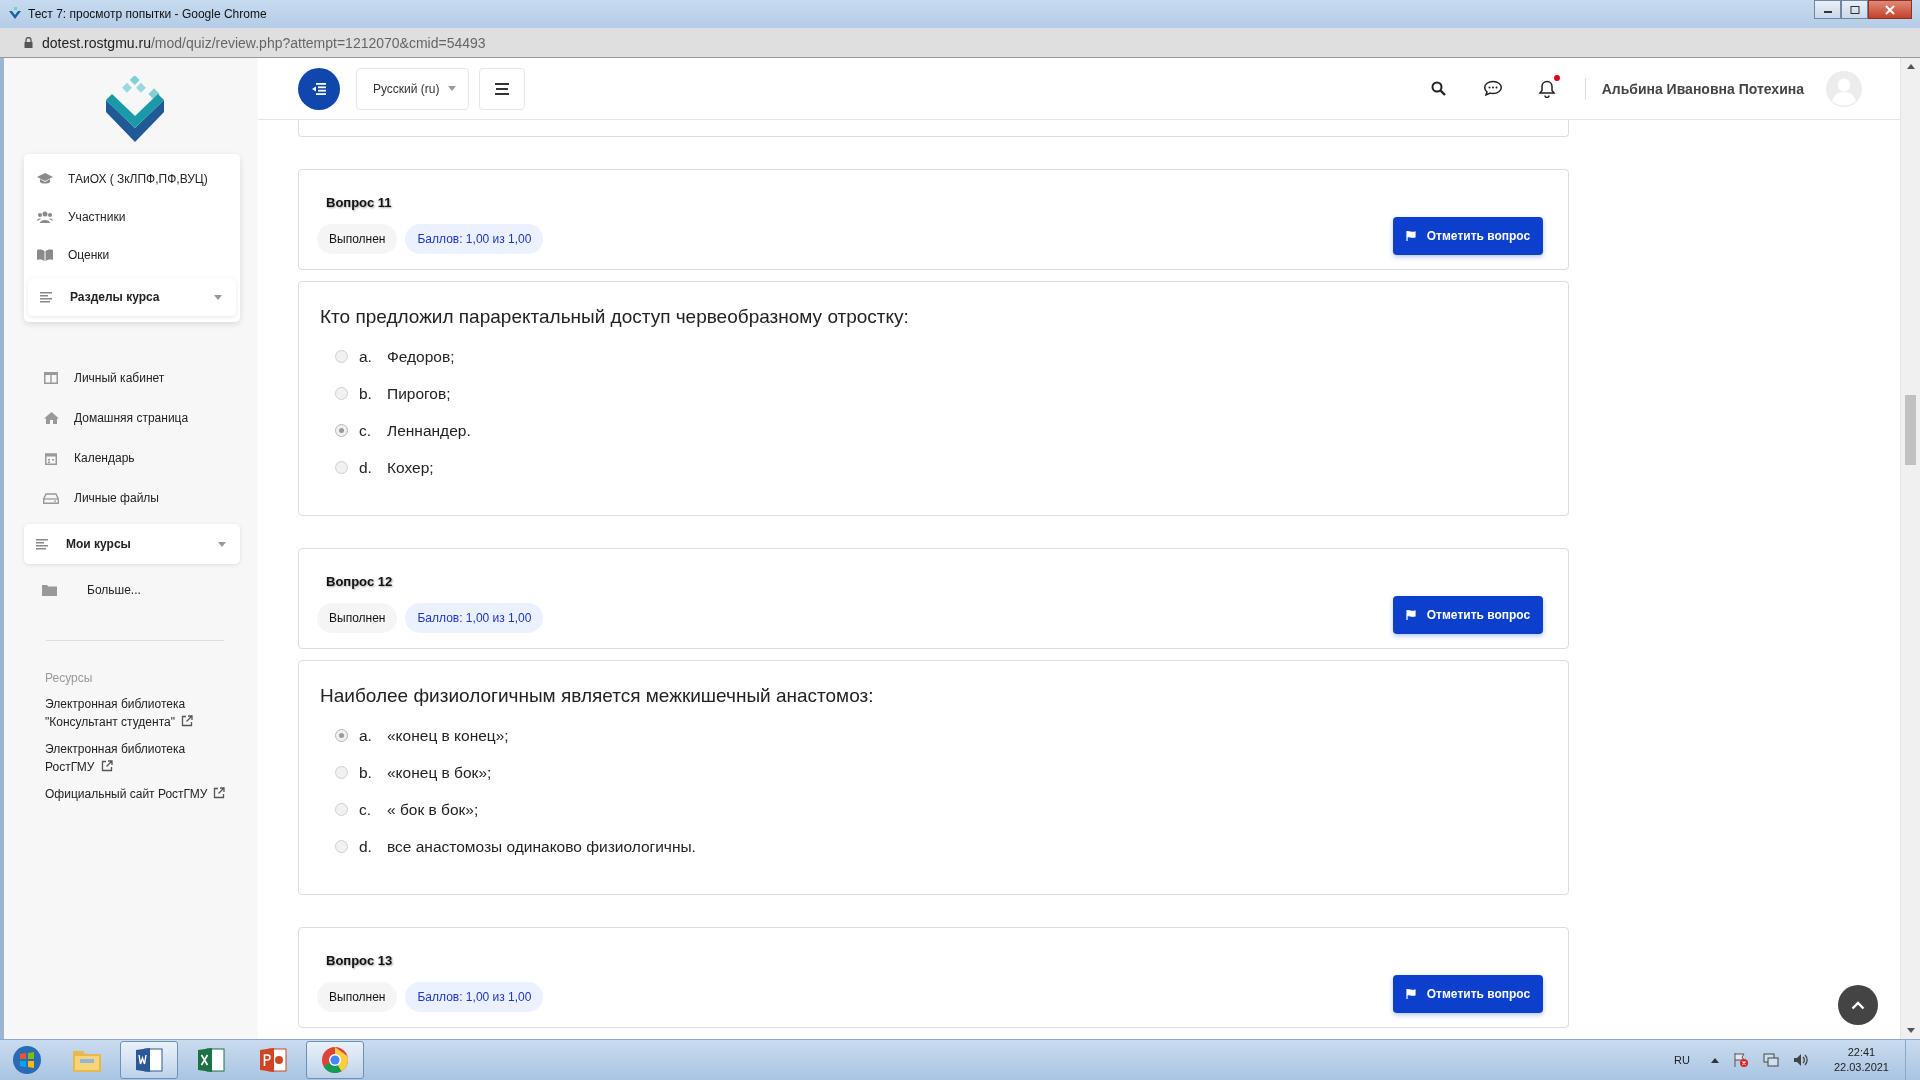 The image size is (1920, 1080). What do you see at coordinates (429, 430) in the screenshot?
I see `option-text: Леннандер.` at bounding box center [429, 430].